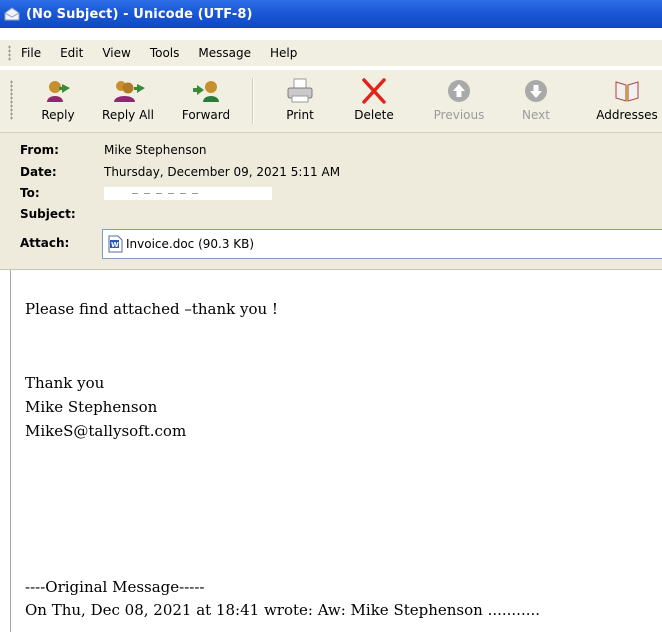 This screenshot has width=662, height=632. I want to click on from-value: Mike Stephenson, so click(155, 150).